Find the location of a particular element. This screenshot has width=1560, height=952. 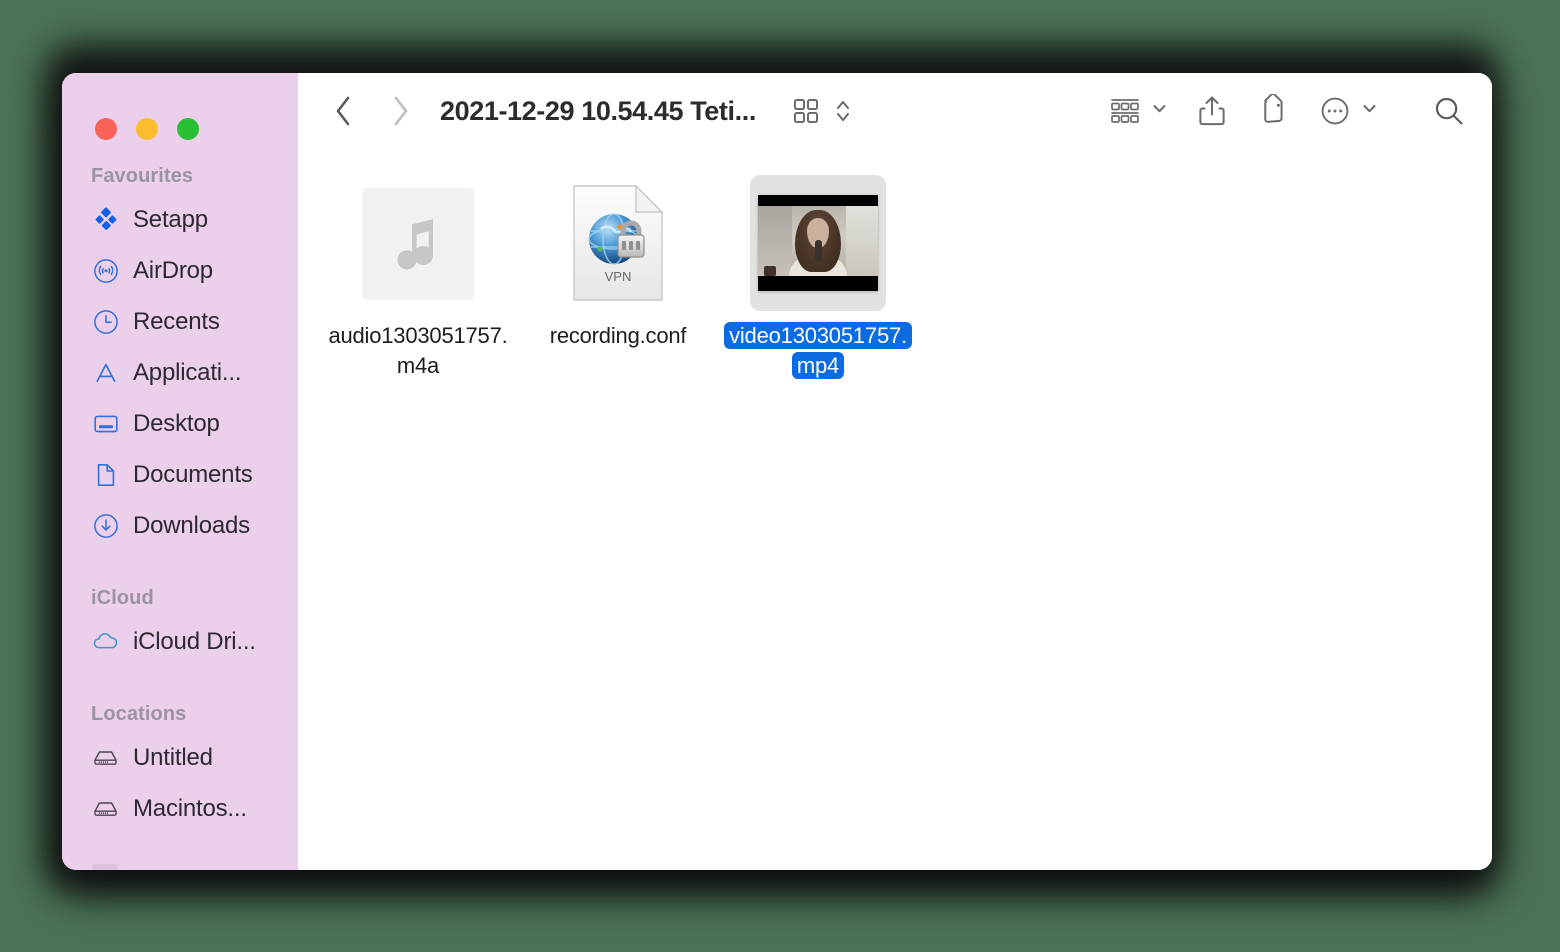

document-icon is located at coordinates (105, 474).